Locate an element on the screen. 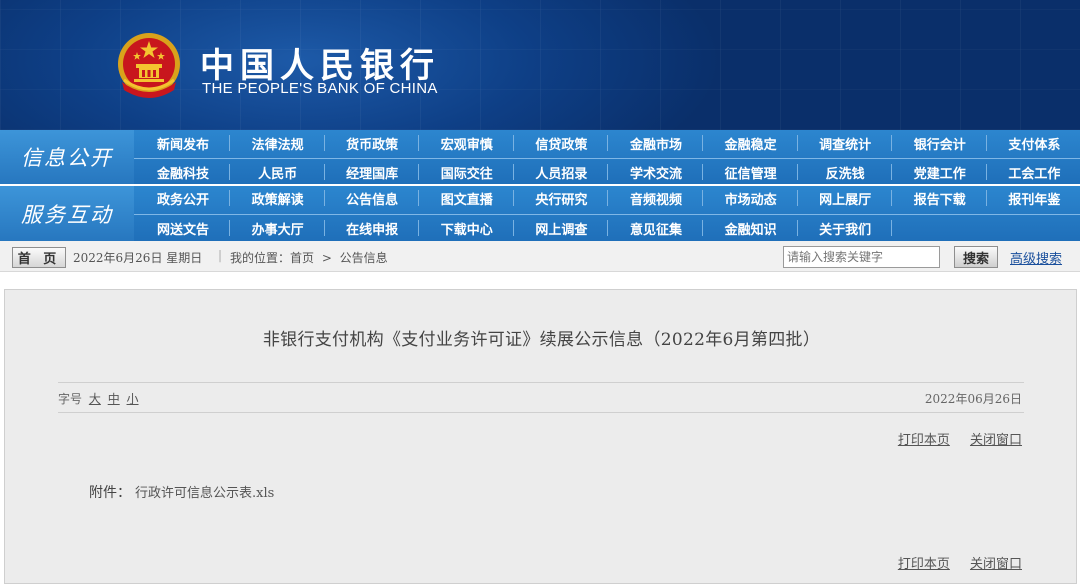 Image resolution: width=1080 pixels, height=587 pixels. nav-item: 金融市场 is located at coordinates (656, 143).